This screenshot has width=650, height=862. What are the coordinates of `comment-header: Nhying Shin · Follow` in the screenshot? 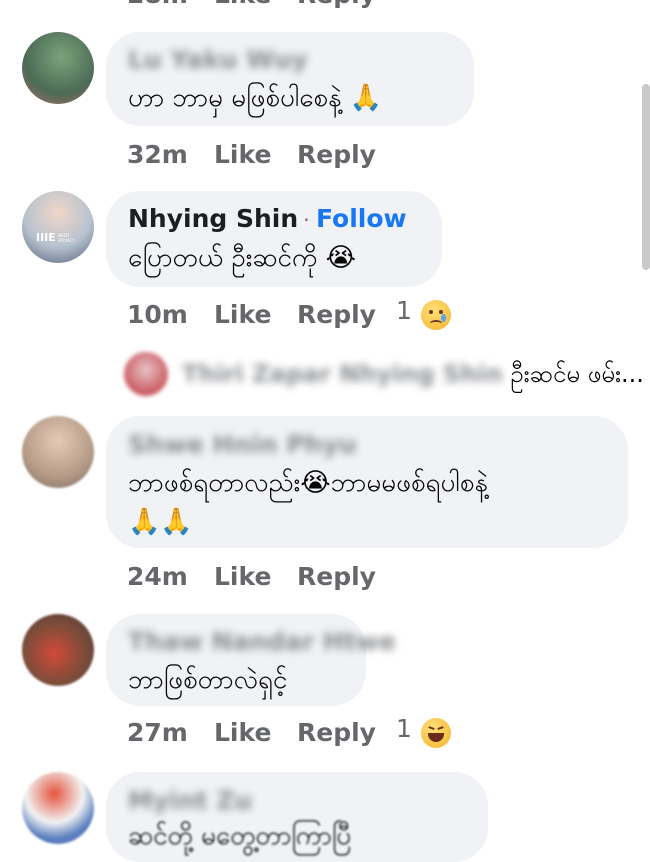 It's located at (267, 218).